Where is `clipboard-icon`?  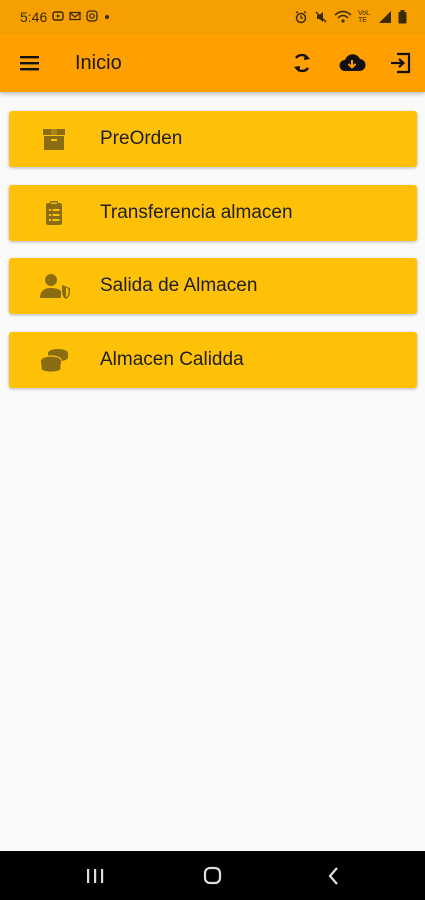 clipboard-icon is located at coordinates (54, 213).